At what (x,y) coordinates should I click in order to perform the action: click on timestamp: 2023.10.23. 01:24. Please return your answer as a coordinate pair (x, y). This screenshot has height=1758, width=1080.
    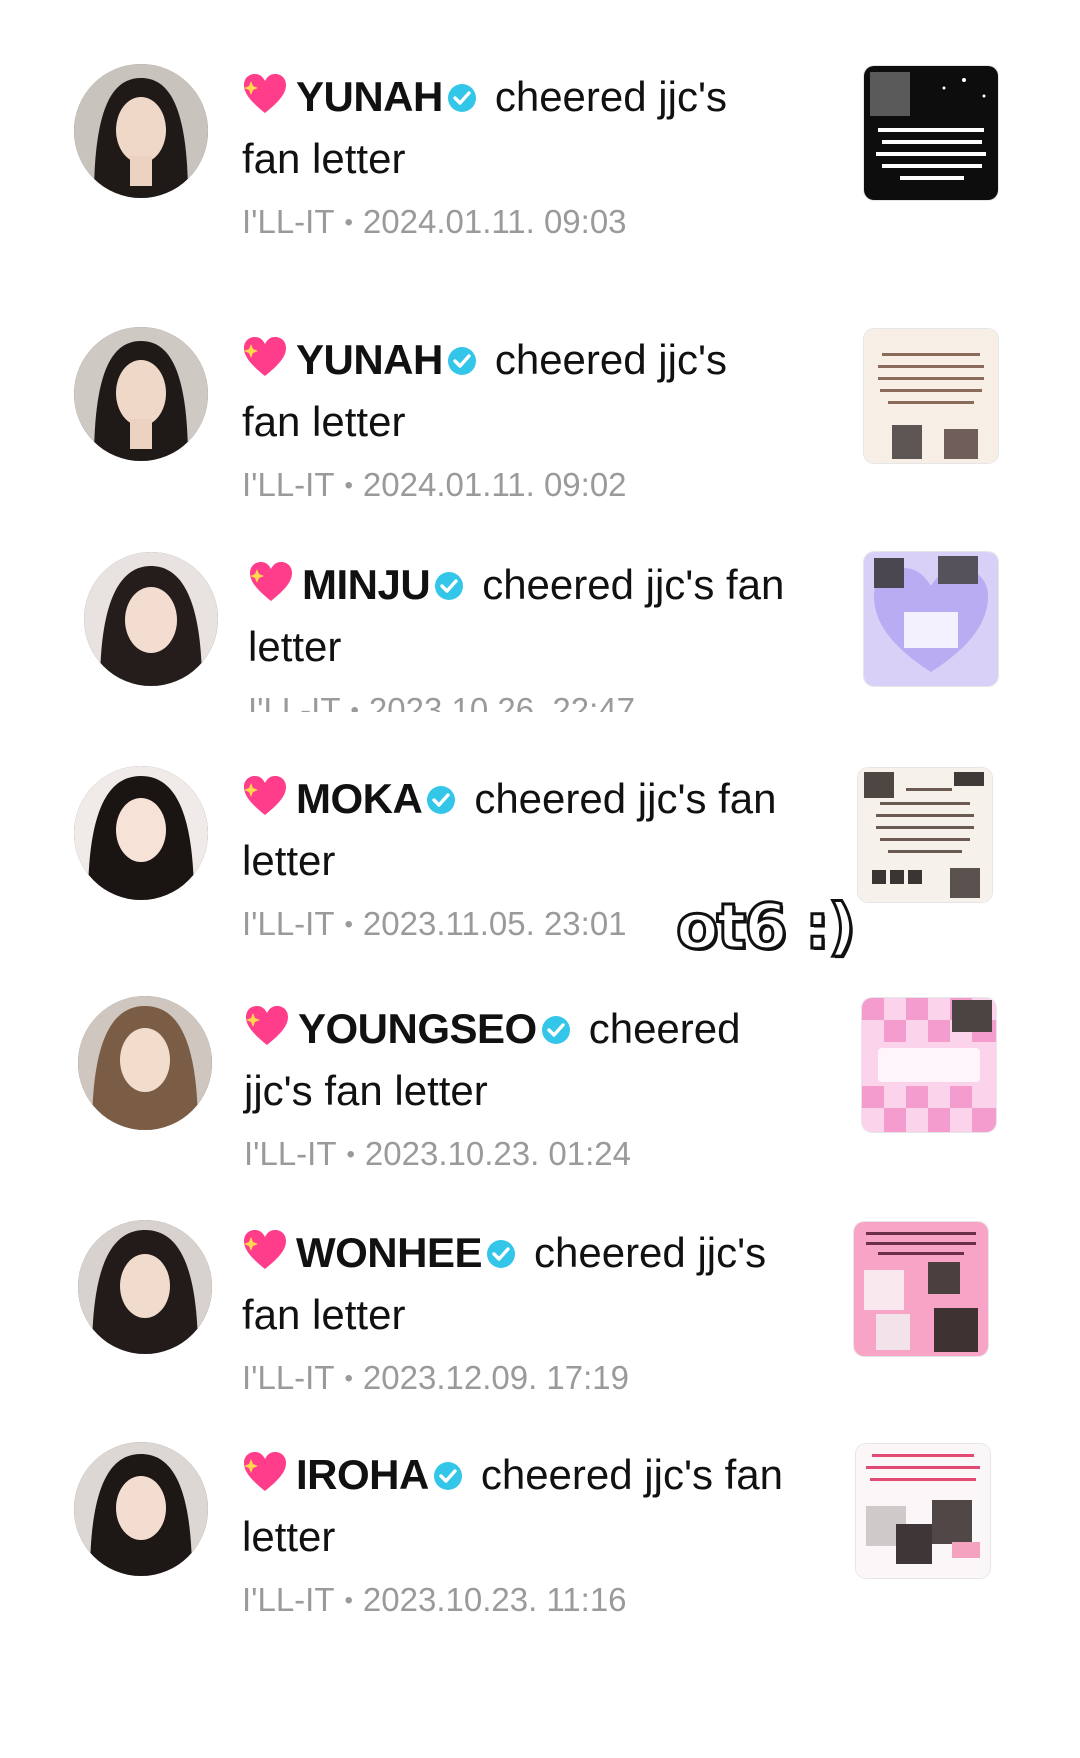
    Looking at the image, I should click on (497, 1153).